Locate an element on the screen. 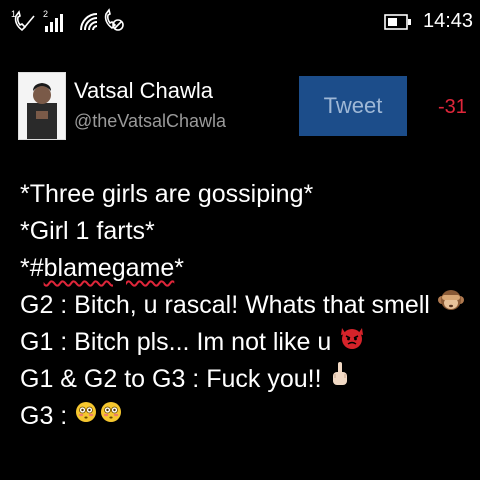 The width and height of the screenshot is (480, 480). compose-line: *# blamegame * is located at coordinates (245, 268).